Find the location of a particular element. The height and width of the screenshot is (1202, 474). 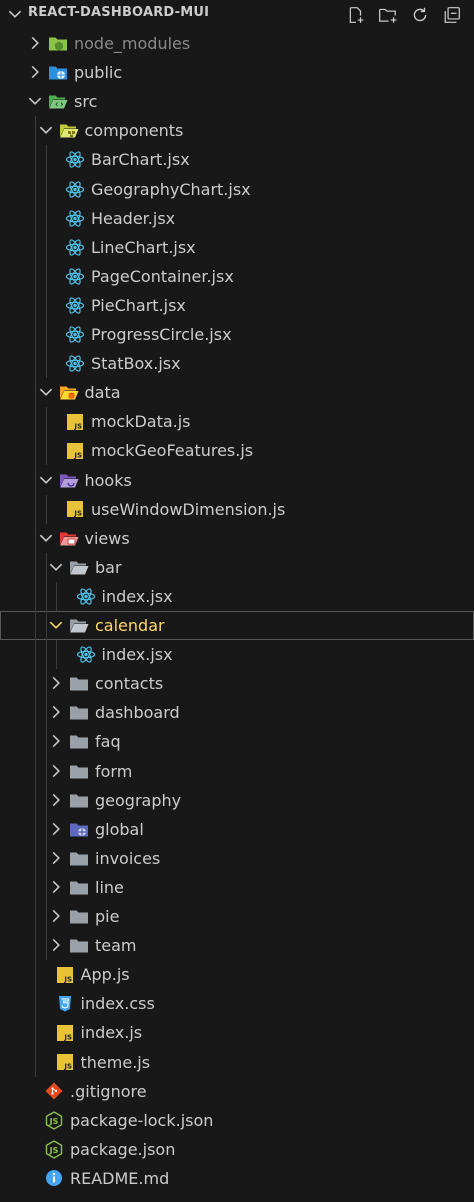

tree-file-package-json: JS package.json is located at coordinates (237, 1149).